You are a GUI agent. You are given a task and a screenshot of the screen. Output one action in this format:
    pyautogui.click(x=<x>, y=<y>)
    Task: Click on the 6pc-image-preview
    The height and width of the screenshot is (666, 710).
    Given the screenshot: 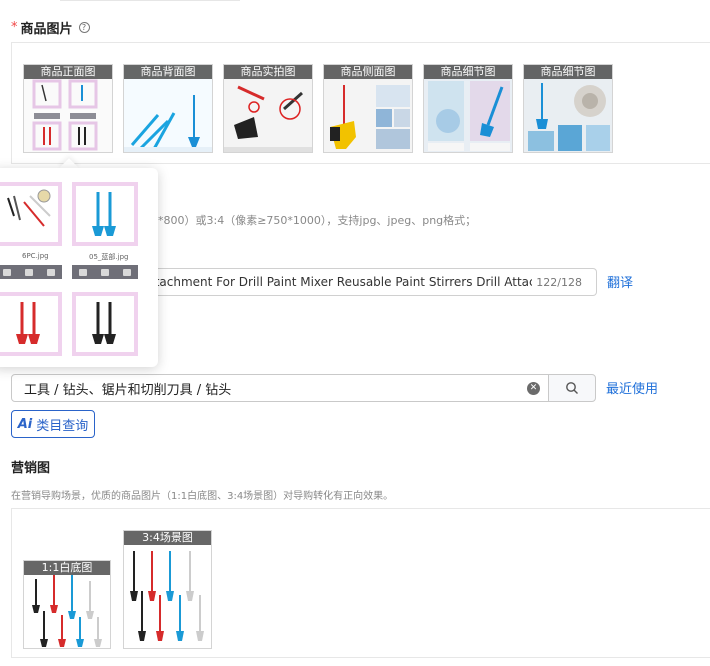 What is the action you would take?
    pyautogui.click(x=29, y=208)
    